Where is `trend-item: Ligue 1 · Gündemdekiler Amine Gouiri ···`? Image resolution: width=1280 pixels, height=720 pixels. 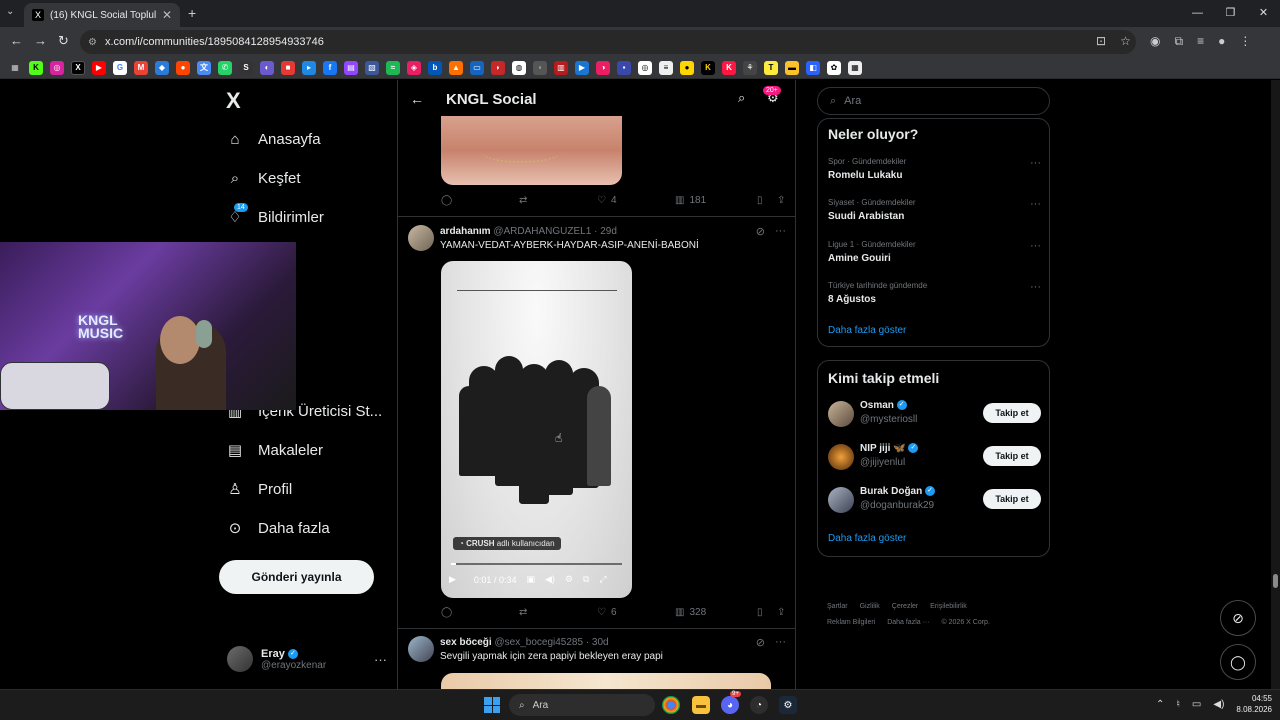
trend-item: Ligue 1 · Gündemdekiler Amine Gouiri ··· is located at coordinates (934, 252).